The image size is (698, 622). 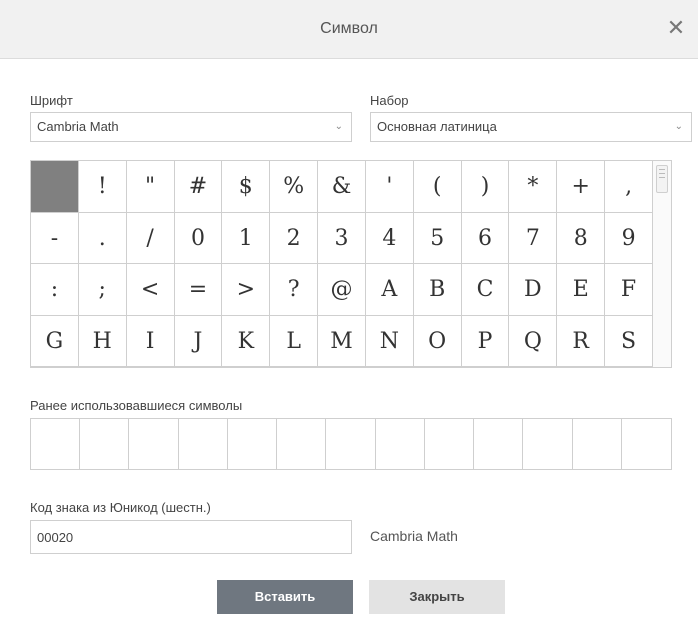 What do you see at coordinates (294, 290) in the screenshot?
I see `symbol-cell: ?` at bounding box center [294, 290].